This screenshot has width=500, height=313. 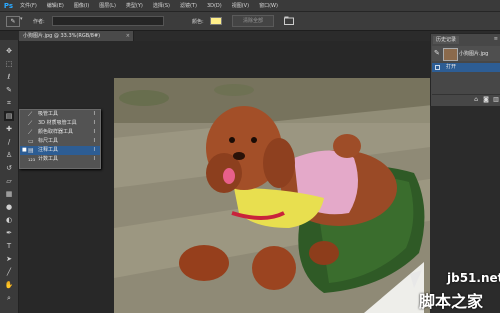 I want to click on menu-layer: 图层(L), so click(x=107, y=5).